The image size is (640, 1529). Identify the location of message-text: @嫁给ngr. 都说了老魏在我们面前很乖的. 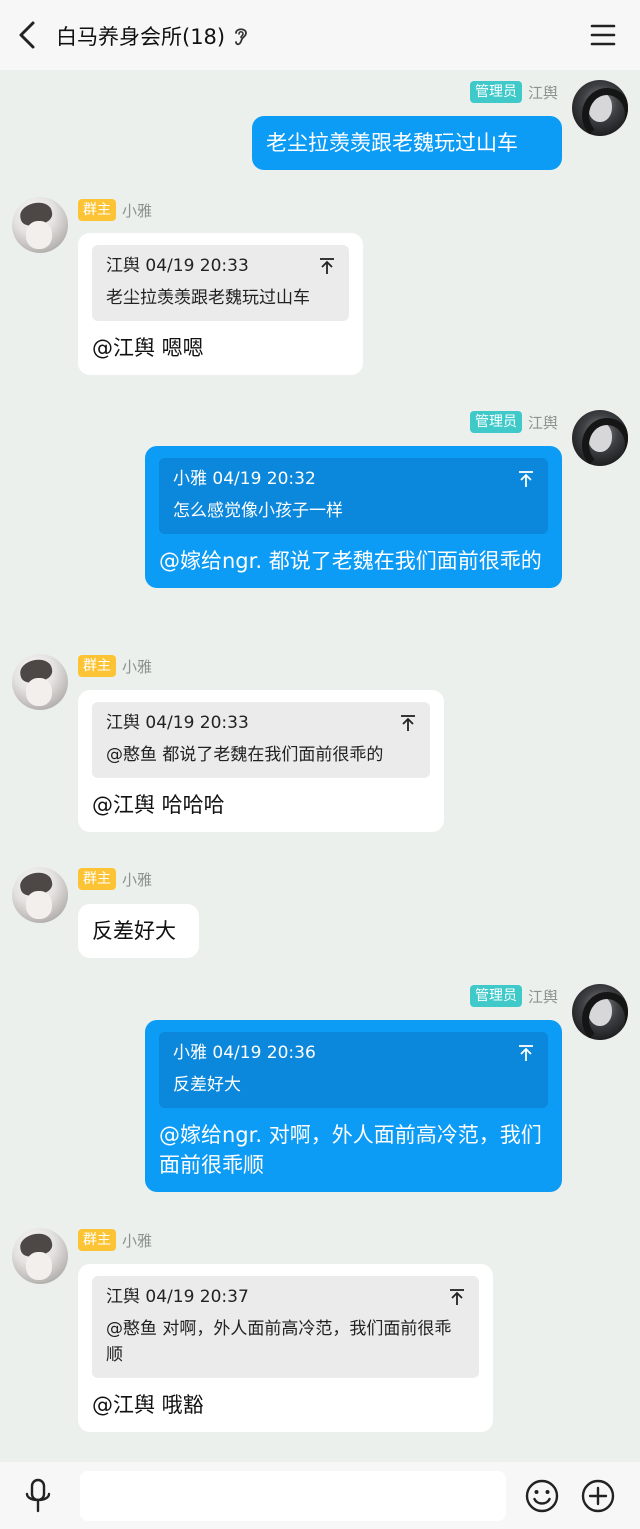
(350, 561).